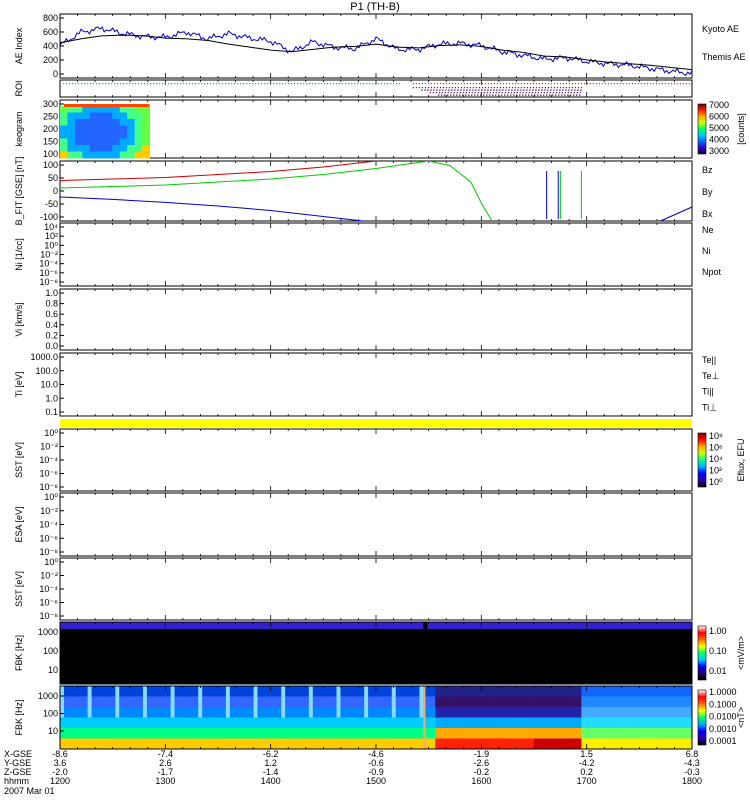 The height and width of the screenshot is (800, 750). What do you see at coordinates (375, 7) in the screenshot?
I see `plot-title: P1 (TH-B)` at bounding box center [375, 7].